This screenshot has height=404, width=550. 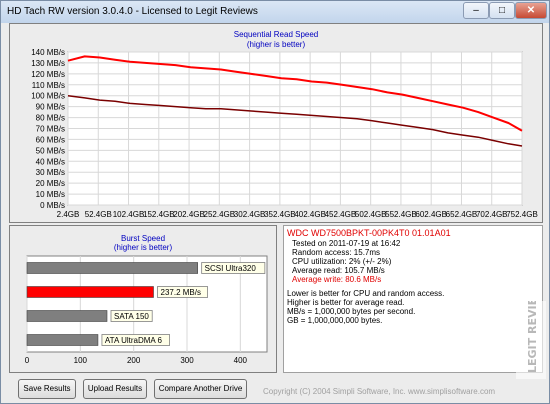 What do you see at coordinates (336, 252) in the screenshot?
I see `random-access: Random access: 15.7ms` at bounding box center [336, 252].